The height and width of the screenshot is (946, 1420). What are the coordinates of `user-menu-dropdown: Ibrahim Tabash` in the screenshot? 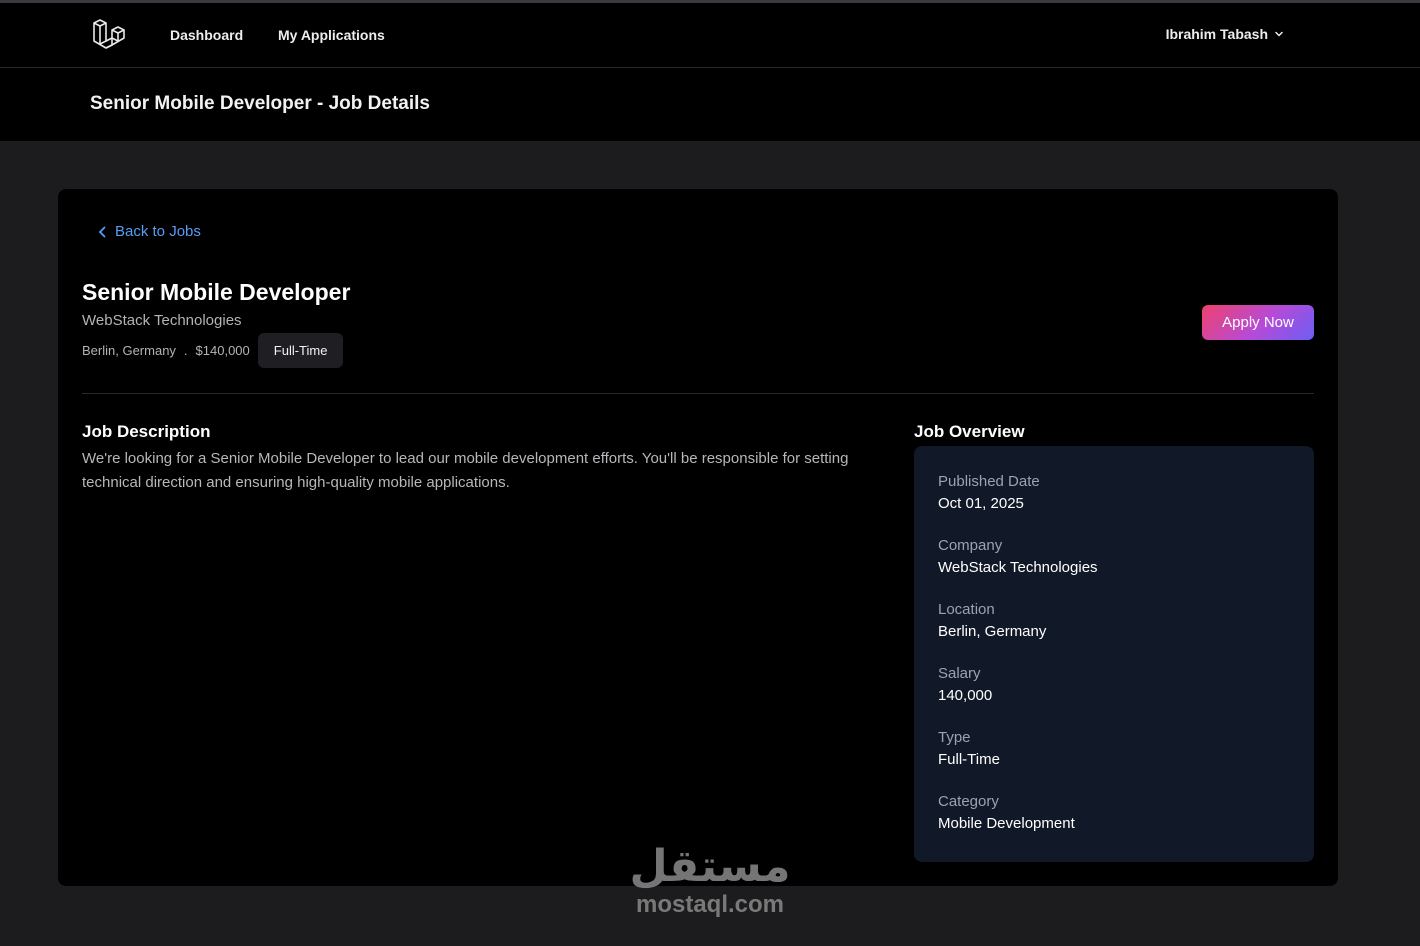 It's located at (1225, 34).